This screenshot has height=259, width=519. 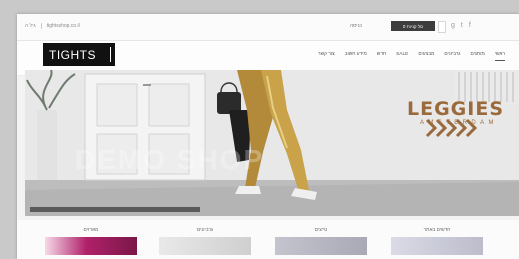 I want to click on watermark: DEMO SHOP, so click(x=170, y=159).